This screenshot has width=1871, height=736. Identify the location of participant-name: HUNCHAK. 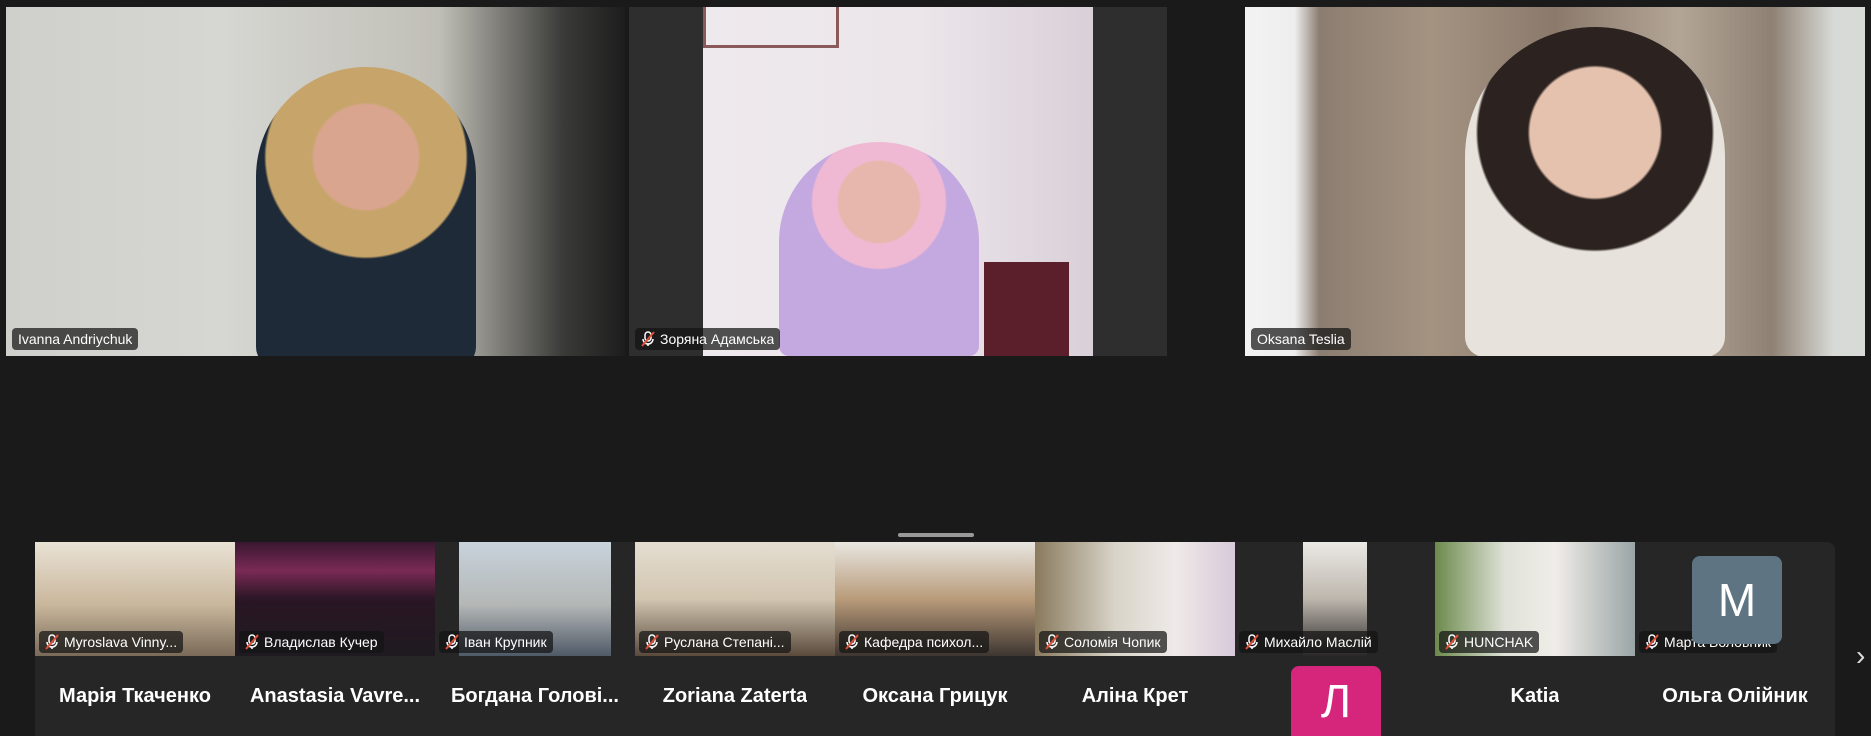
(1499, 642).